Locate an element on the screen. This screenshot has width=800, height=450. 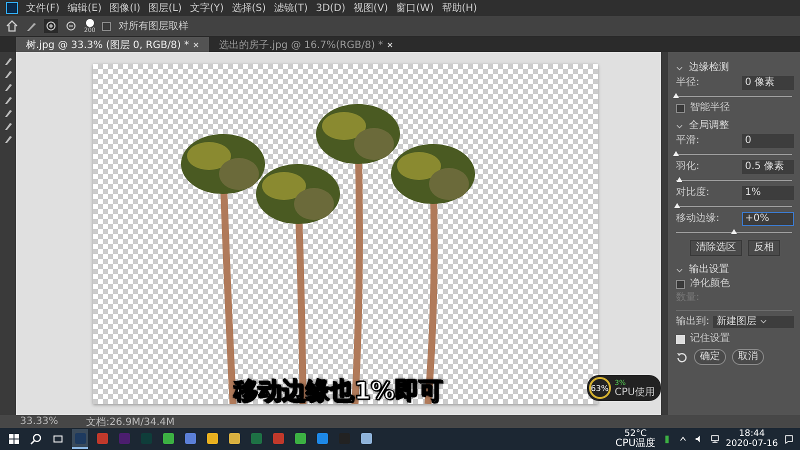
menu-item: 图层(L) is located at coordinates (165, 8).